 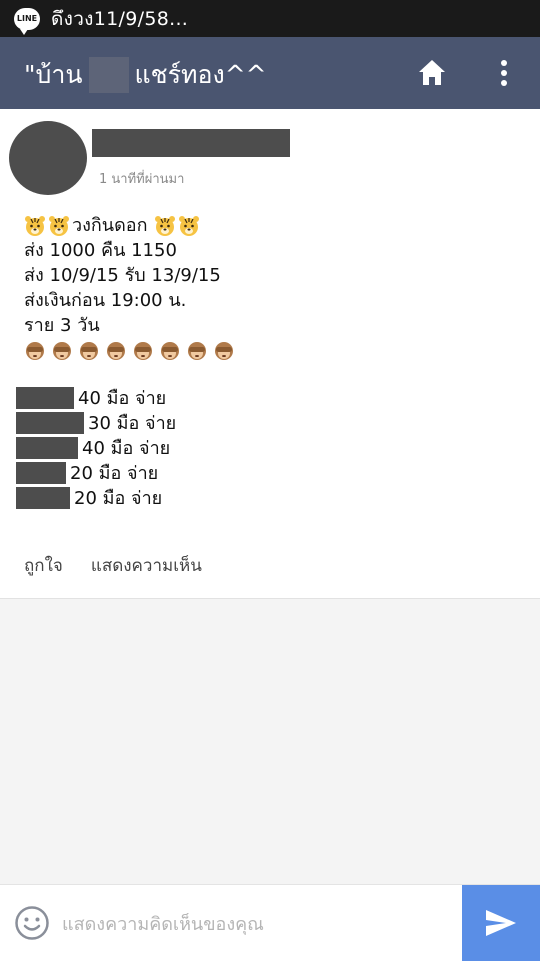 I want to click on comment-composer, so click(x=270, y=922).